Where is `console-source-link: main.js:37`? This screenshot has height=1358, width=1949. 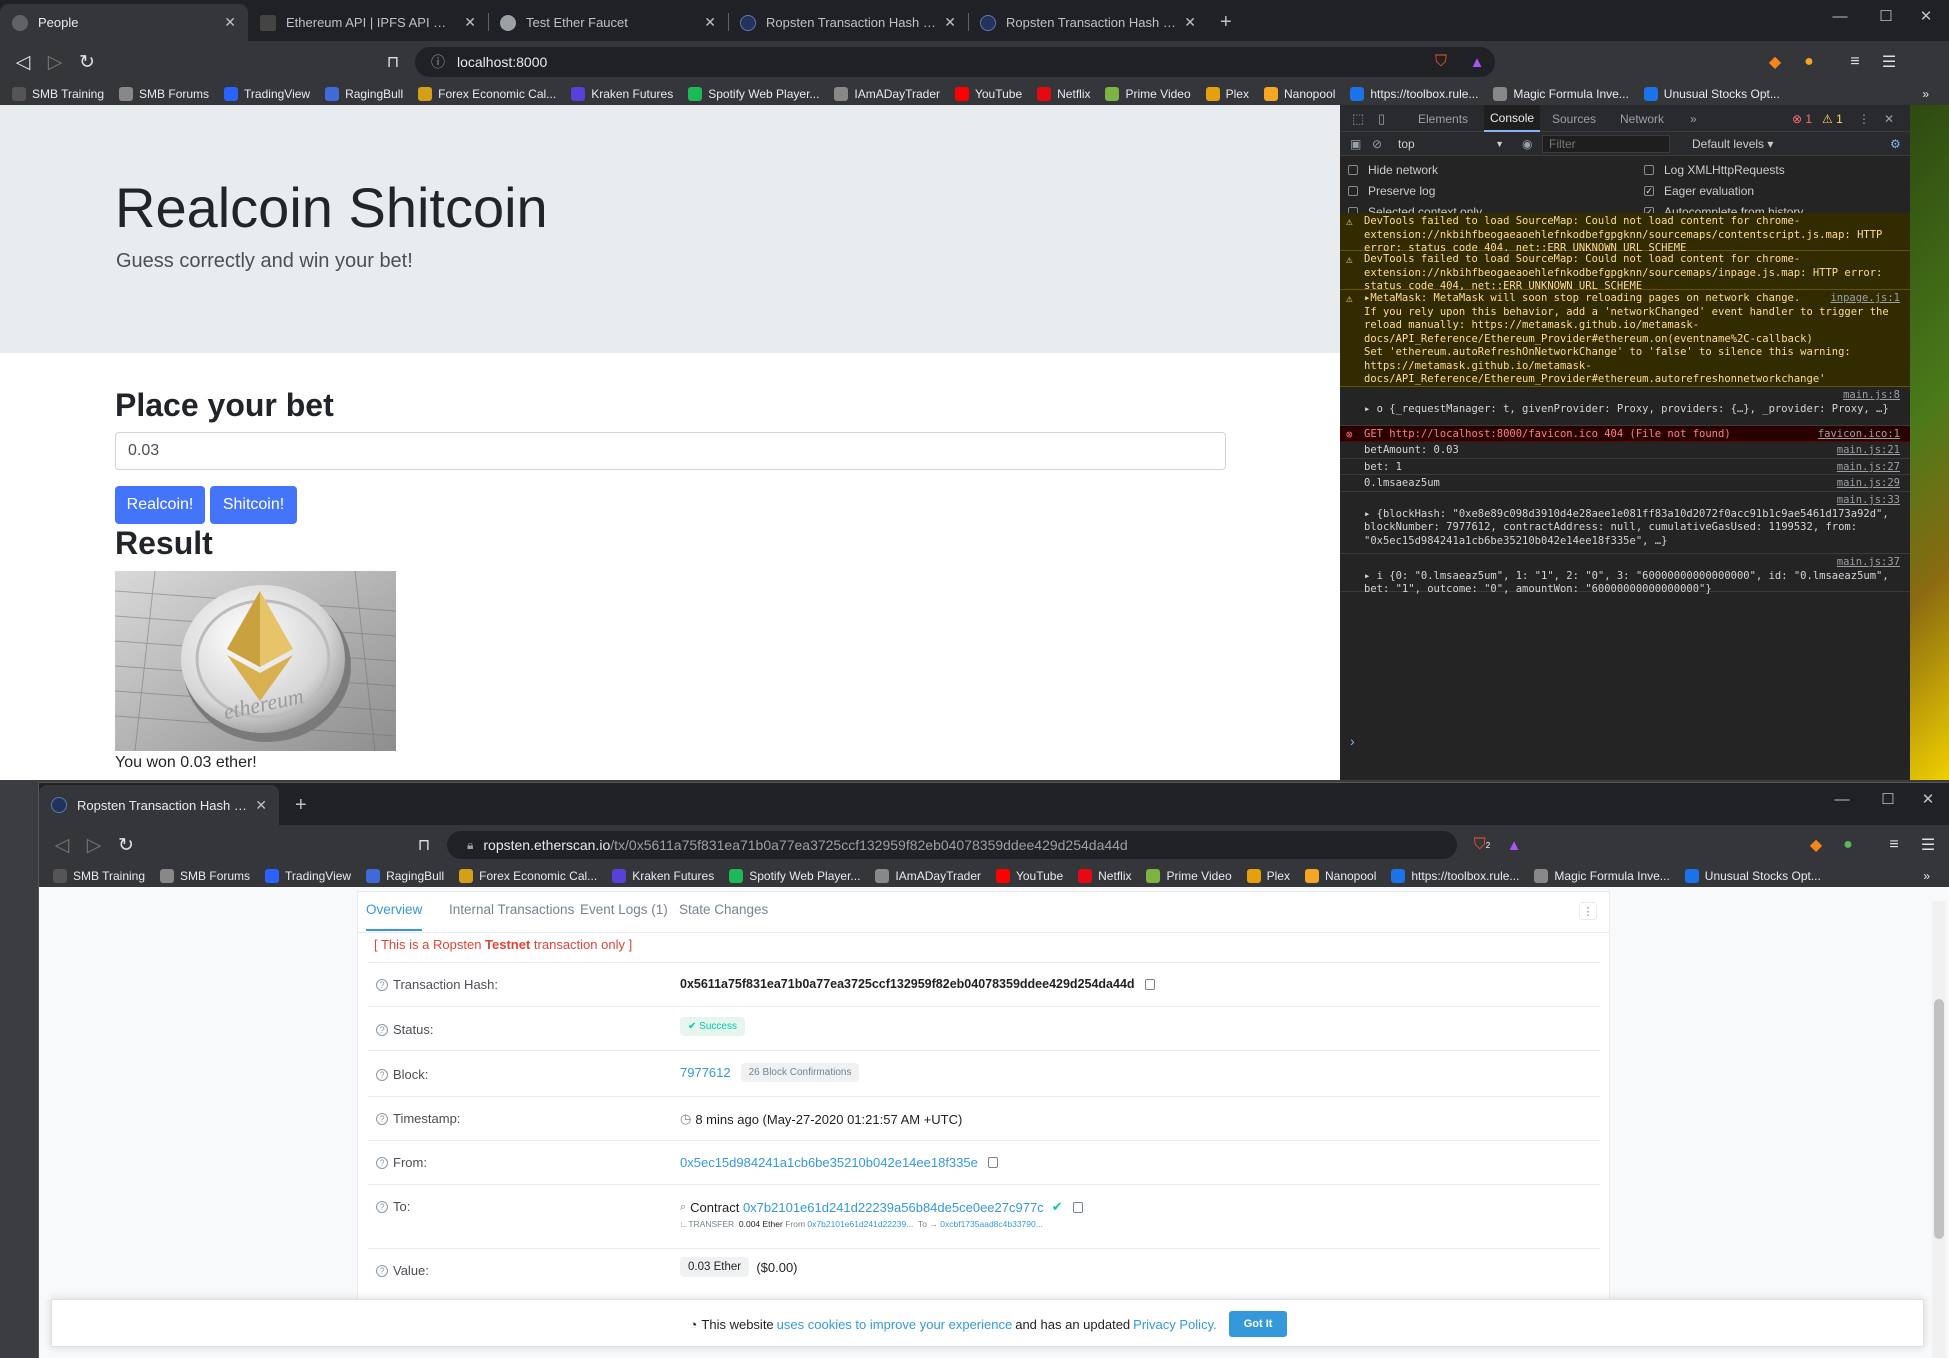 console-source-link: main.js:37 is located at coordinates (1868, 563).